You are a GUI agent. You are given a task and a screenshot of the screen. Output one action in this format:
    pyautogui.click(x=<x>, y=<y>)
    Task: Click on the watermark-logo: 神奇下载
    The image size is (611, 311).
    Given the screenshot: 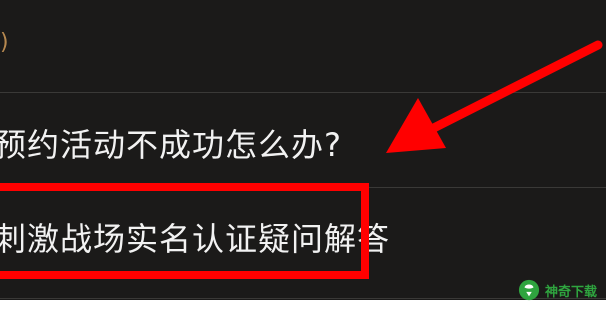 What is the action you would take?
    pyautogui.click(x=564, y=290)
    